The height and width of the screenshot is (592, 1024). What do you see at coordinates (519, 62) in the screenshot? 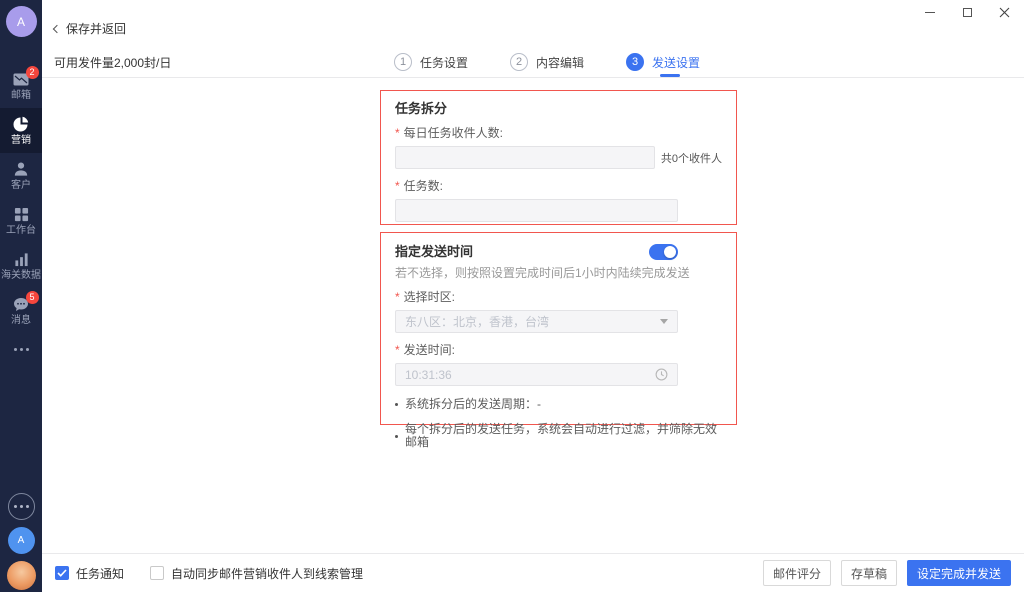
I see `step-number: 2` at bounding box center [519, 62].